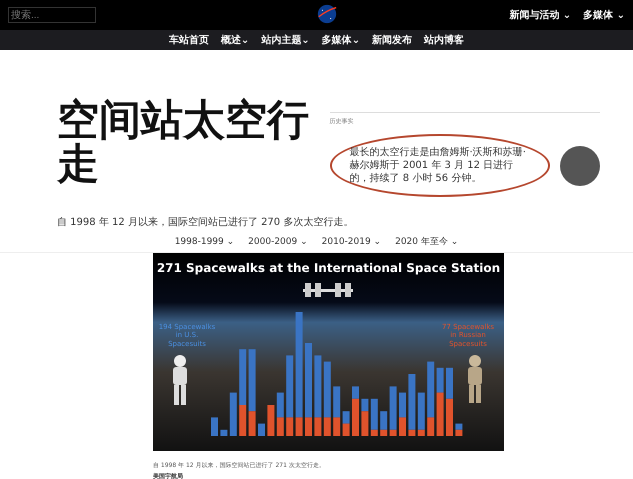 The height and width of the screenshot is (479, 633). I want to click on nav-link: 车站首页, so click(188, 40).